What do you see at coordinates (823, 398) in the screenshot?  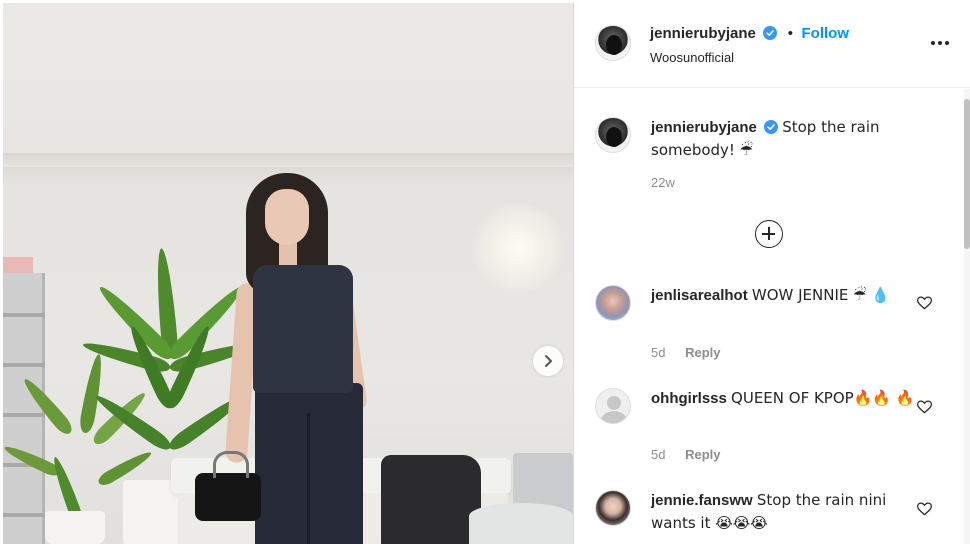 I see `comment-text: QUEEN OF KPOP🔥🔥 🔥` at bounding box center [823, 398].